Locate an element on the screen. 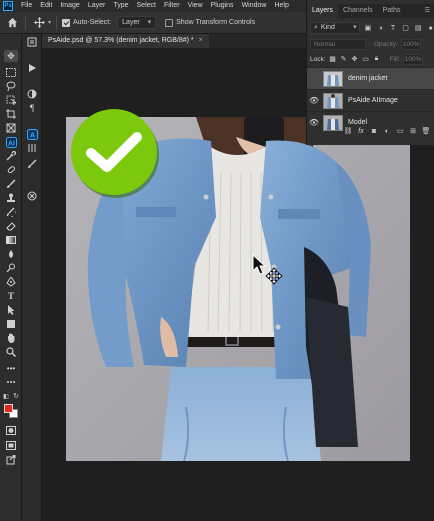  ai-generate-tool-icon: AI is located at coordinates (11, 142).